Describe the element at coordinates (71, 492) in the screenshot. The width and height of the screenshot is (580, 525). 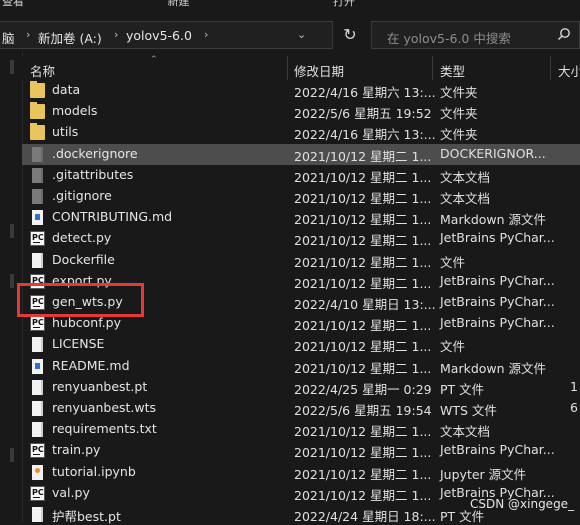
I see `file-name: val.py` at that location.